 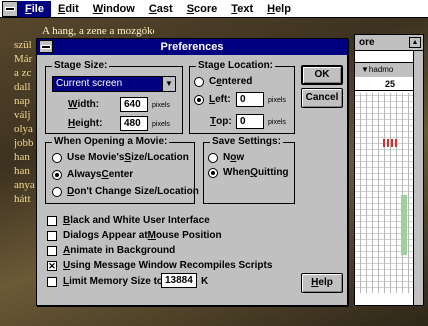 What do you see at coordinates (68, 9) in the screenshot?
I see `menu-edit: Edit` at bounding box center [68, 9].